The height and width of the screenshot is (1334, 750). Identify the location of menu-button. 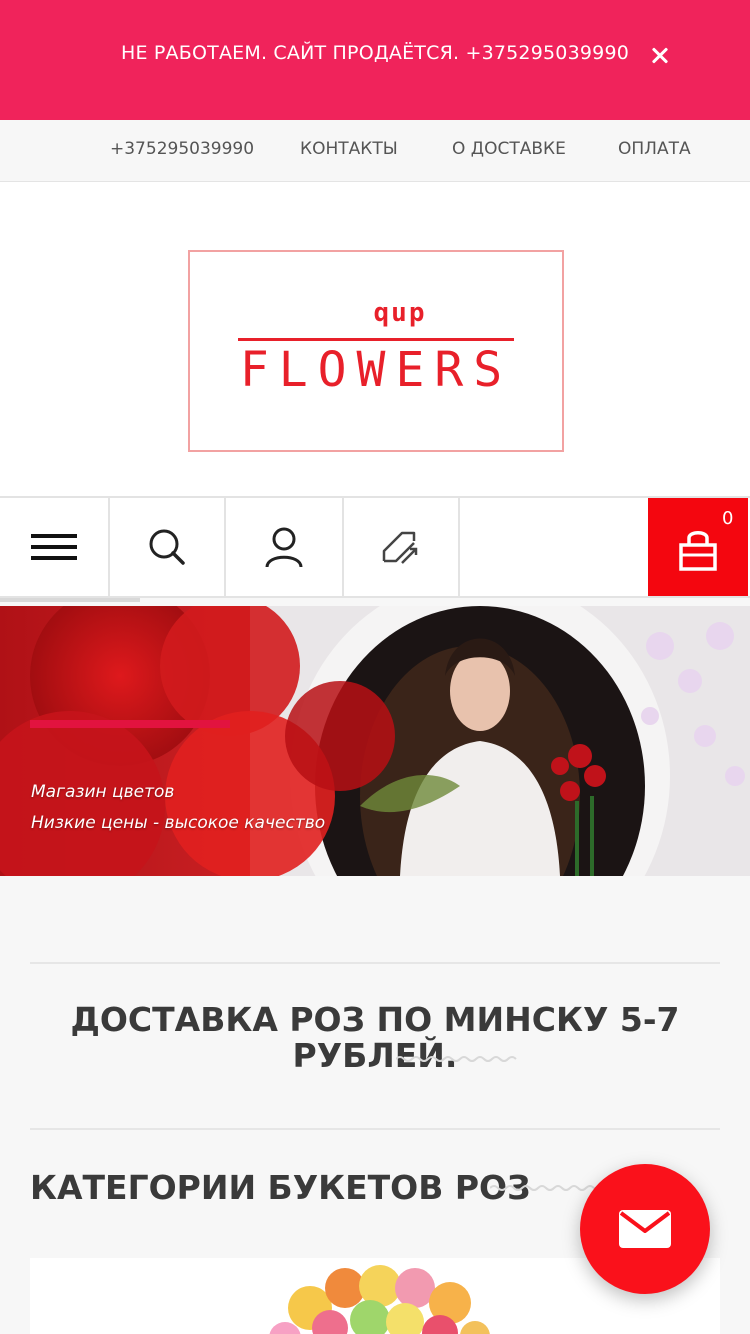
(55, 547).